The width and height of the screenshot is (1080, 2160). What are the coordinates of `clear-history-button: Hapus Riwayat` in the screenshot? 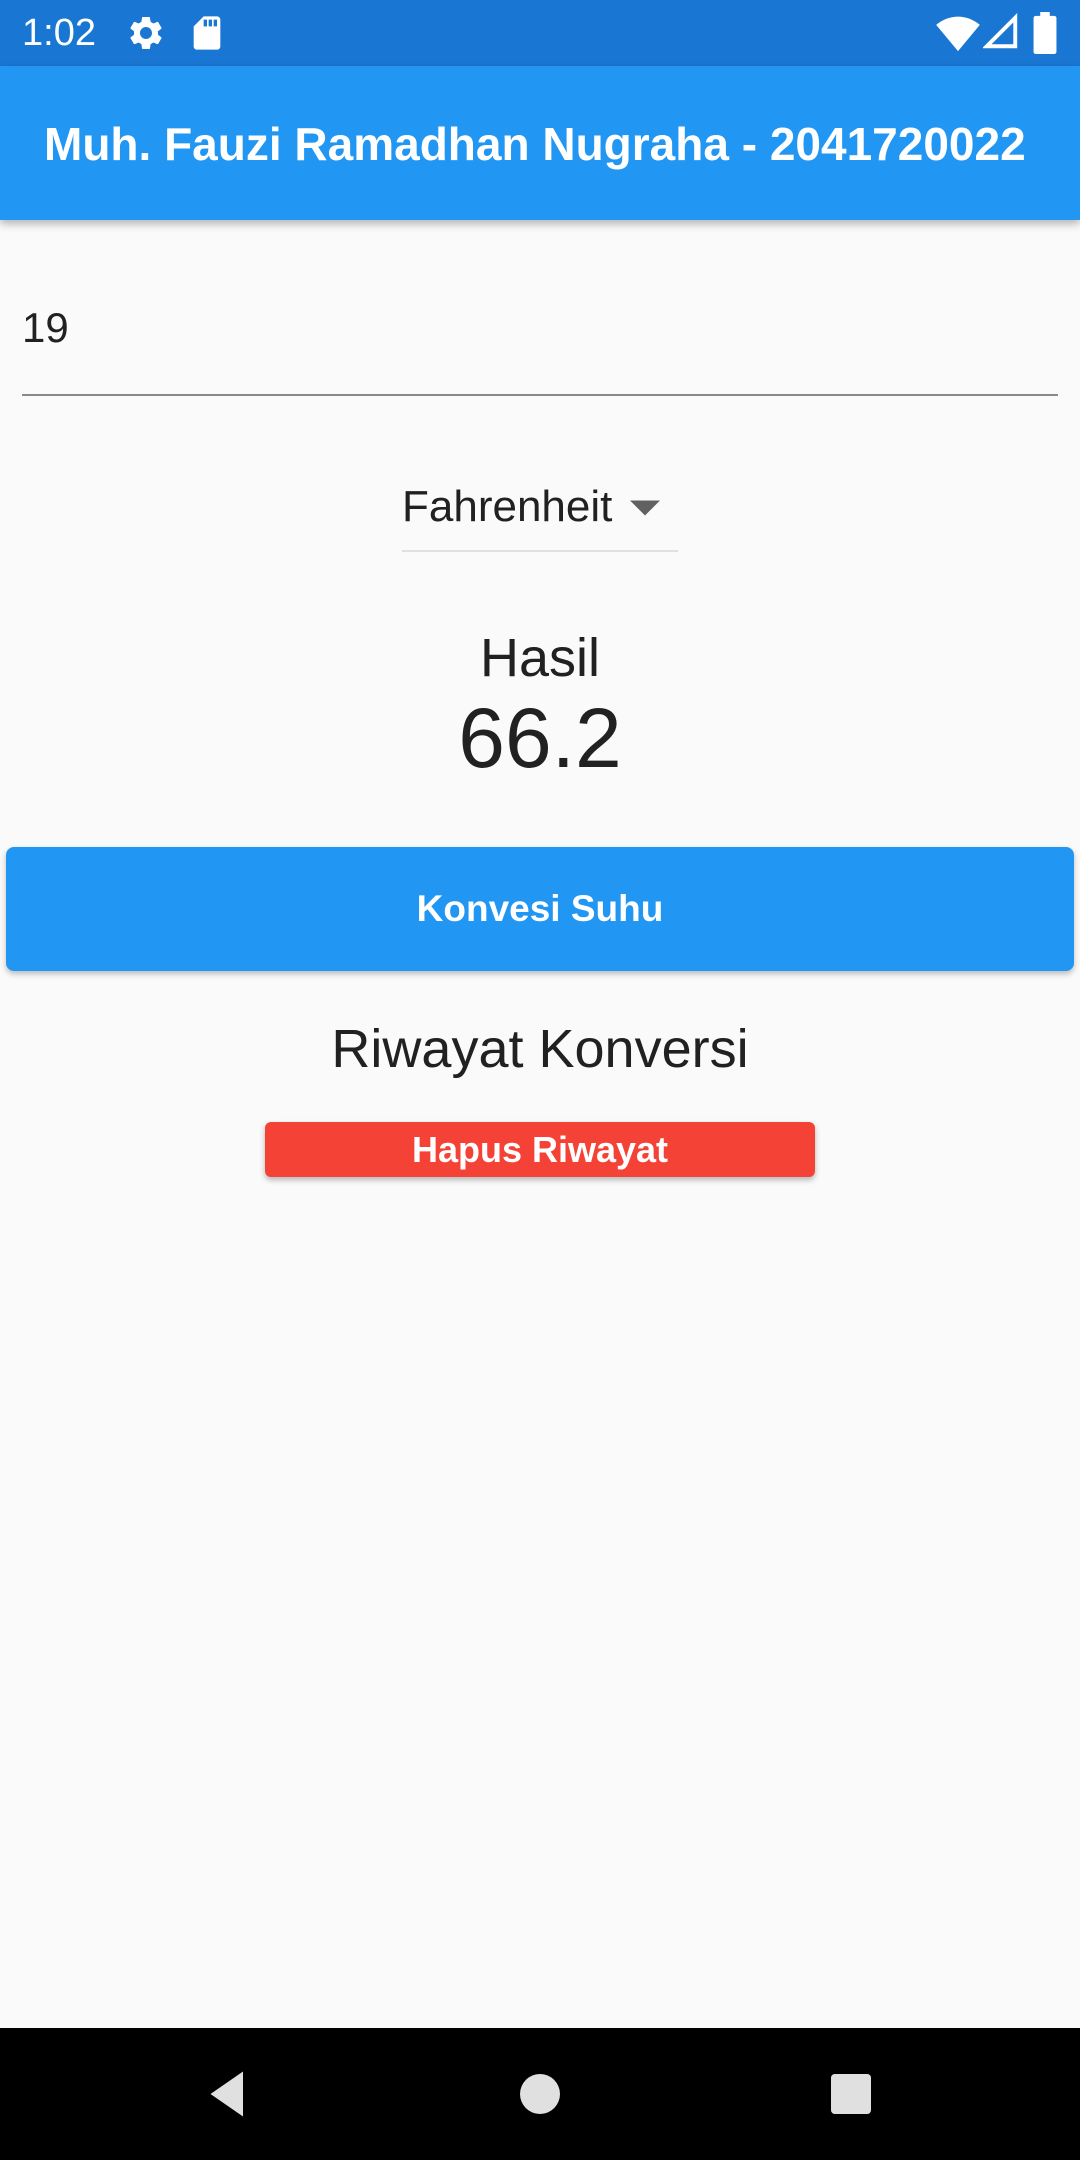 It's located at (540, 1149).